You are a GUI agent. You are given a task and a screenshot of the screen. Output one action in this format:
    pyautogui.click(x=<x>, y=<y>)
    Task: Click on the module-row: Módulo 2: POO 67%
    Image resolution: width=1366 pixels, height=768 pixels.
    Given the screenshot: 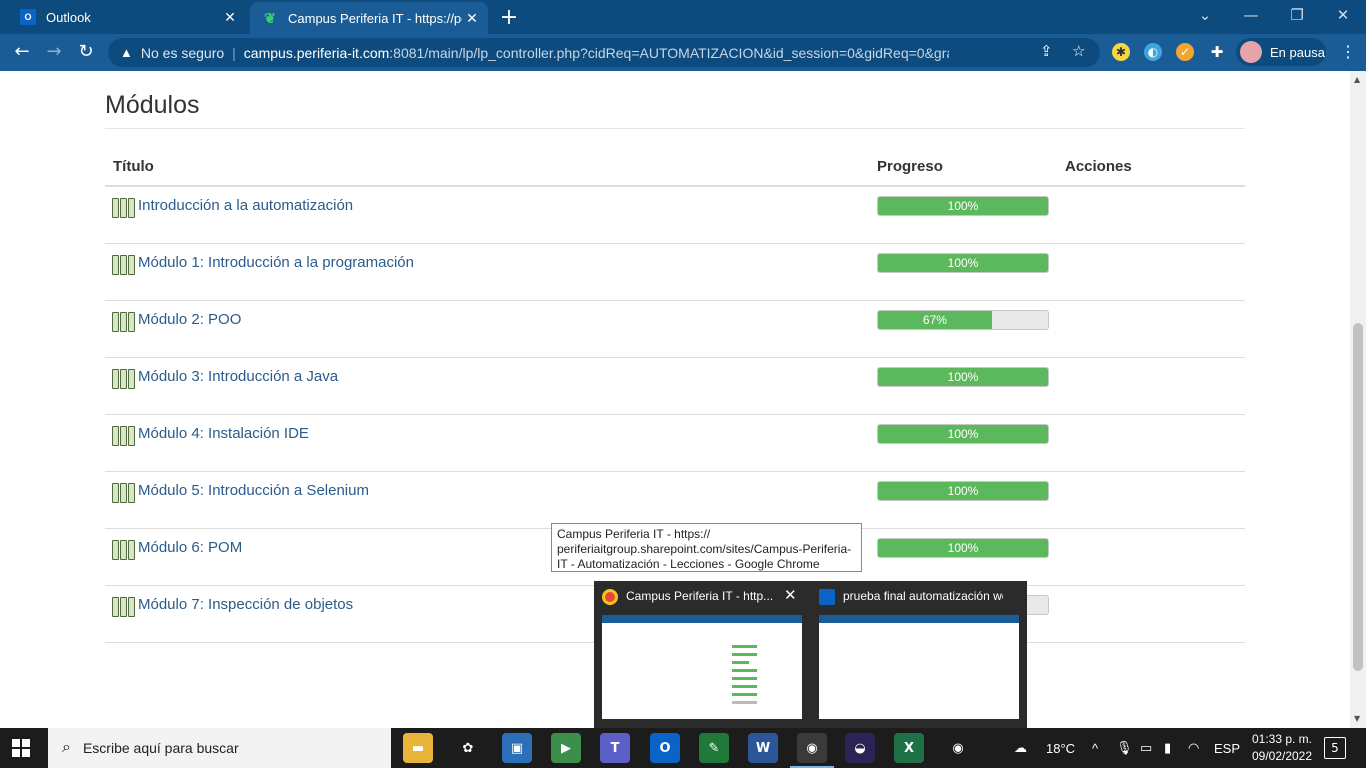 What is the action you would take?
    pyautogui.click(x=675, y=329)
    